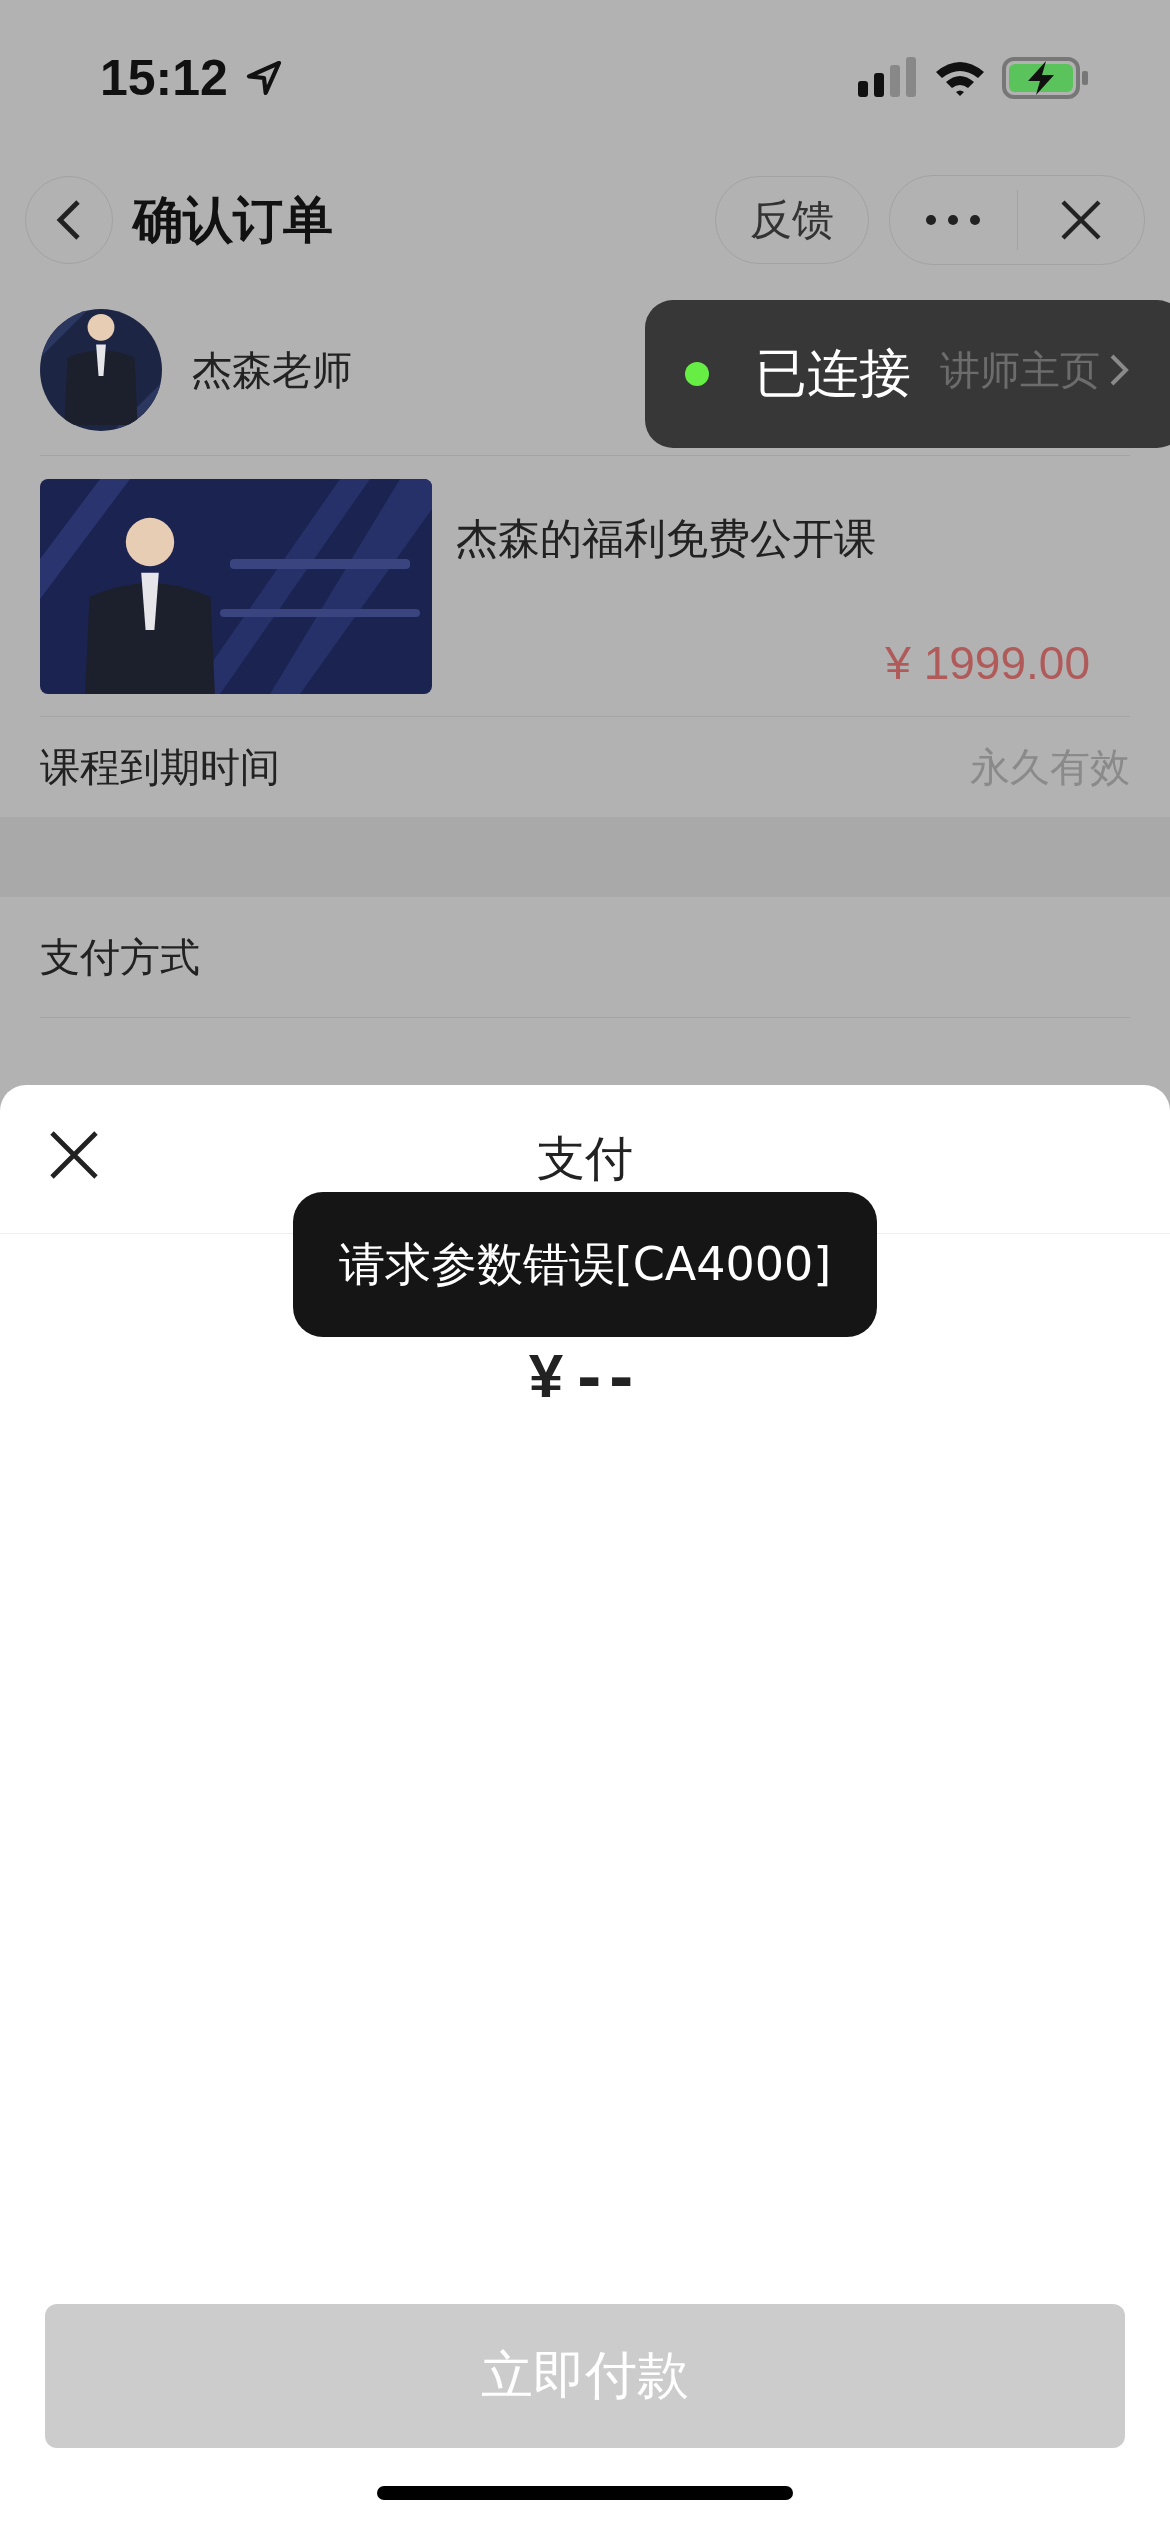 This screenshot has height=2532, width=1170. I want to click on page-title: 确认订单, so click(233, 220).